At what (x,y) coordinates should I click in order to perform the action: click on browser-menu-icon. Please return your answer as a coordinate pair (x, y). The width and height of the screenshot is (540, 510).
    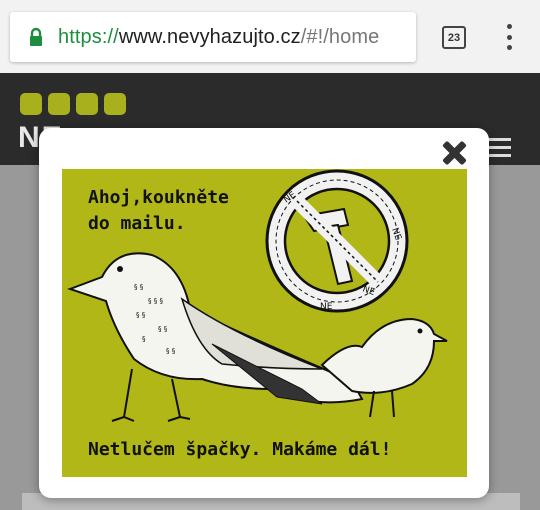
    Looking at the image, I should click on (509, 37).